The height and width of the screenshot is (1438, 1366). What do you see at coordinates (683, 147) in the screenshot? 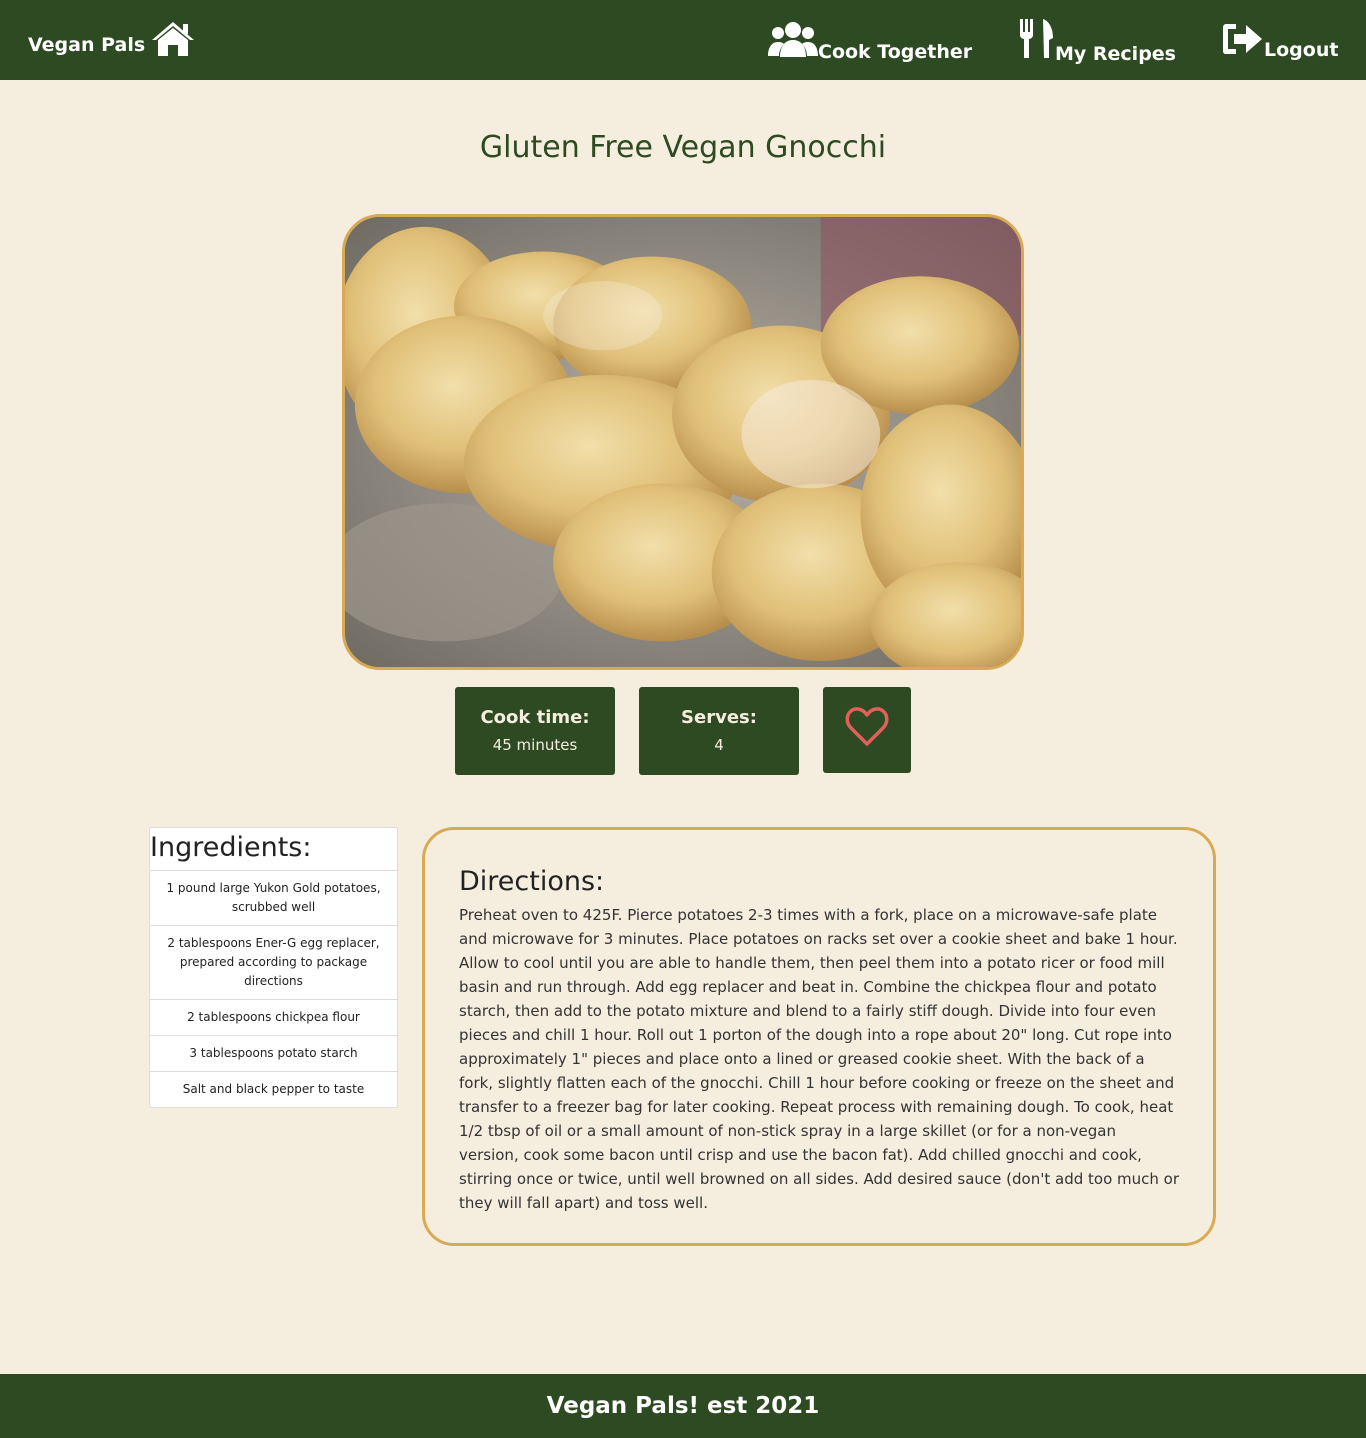
I see `recipe-title: Gluten Free Vegan Gnocchi` at bounding box center [683, 147].